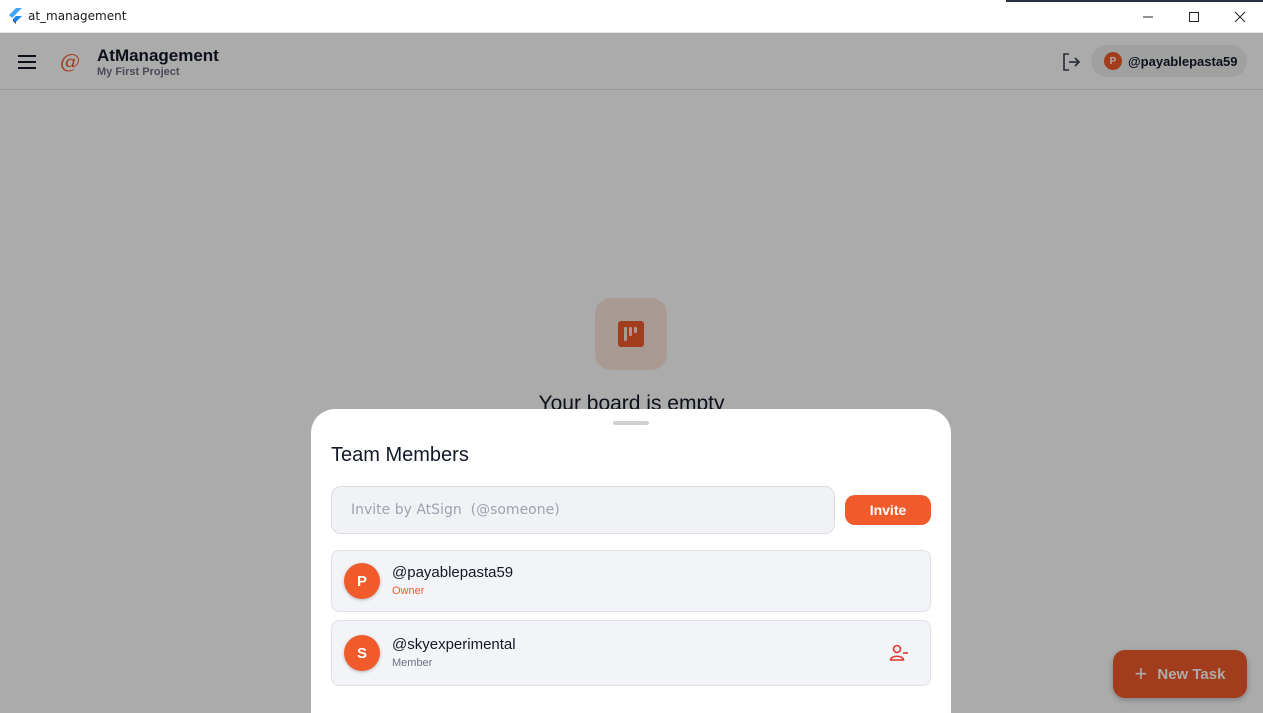  What do you see at coordinates (15, 16) in the screenshot?
I see `flutter-icon` at bounding box center [15, 16].